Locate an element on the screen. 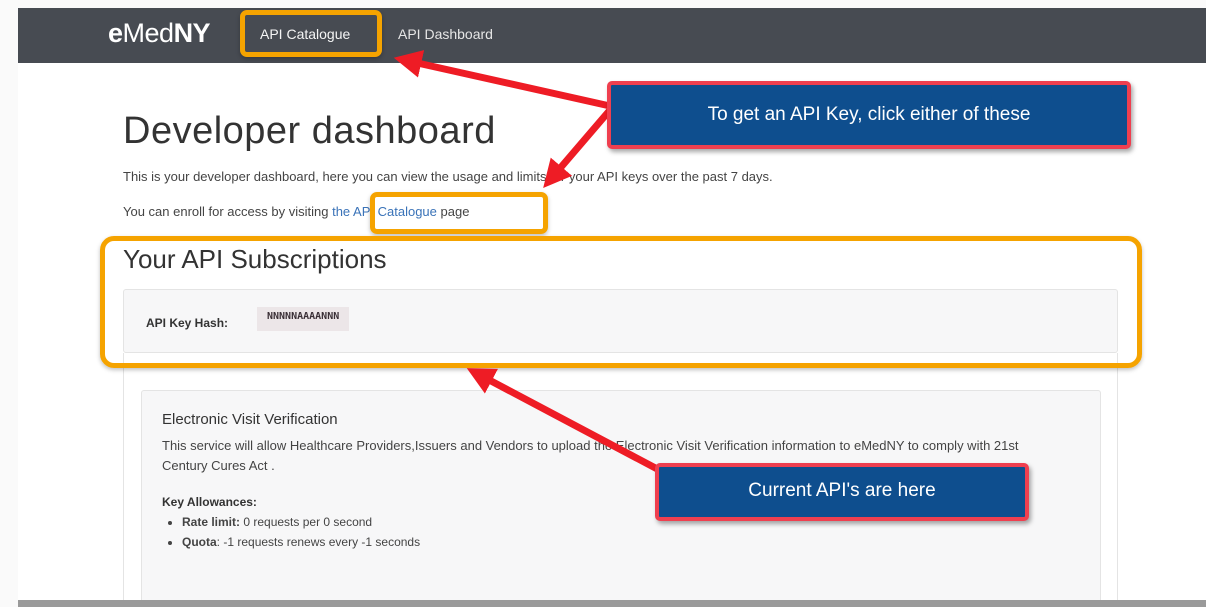 This screenshot has height=607, width=1206. enroll-prefix: You can enroll for access by visiting is located at coordinates (228, 211).